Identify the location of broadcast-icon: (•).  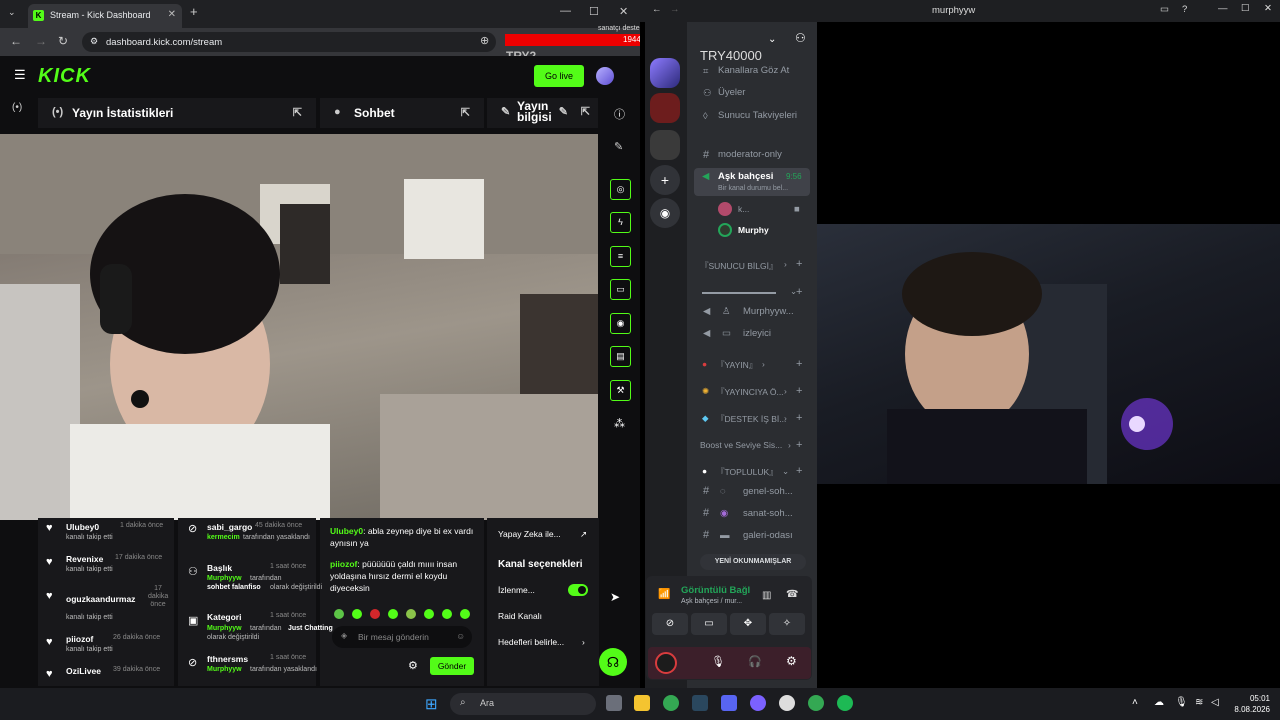
(17, 107).